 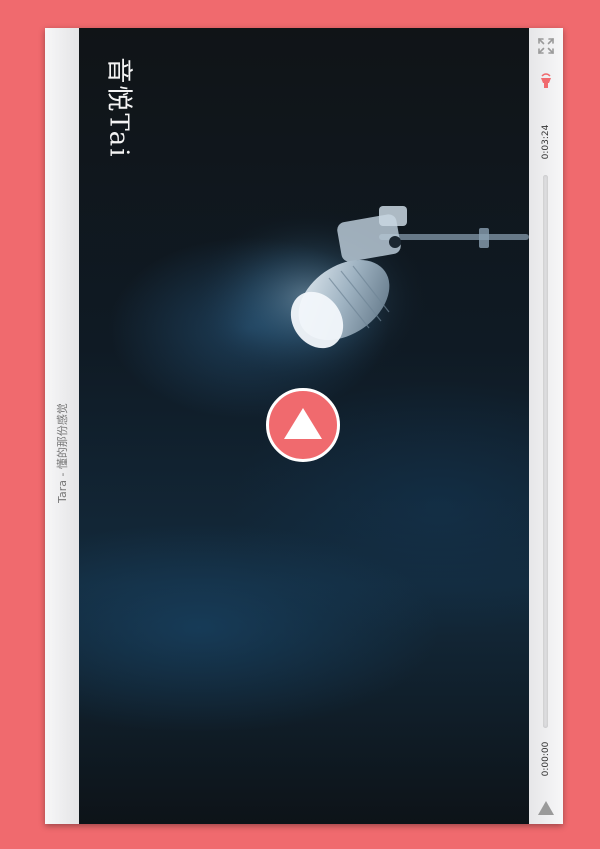 I want to click on volume-icon, so click(x=546, y=80).